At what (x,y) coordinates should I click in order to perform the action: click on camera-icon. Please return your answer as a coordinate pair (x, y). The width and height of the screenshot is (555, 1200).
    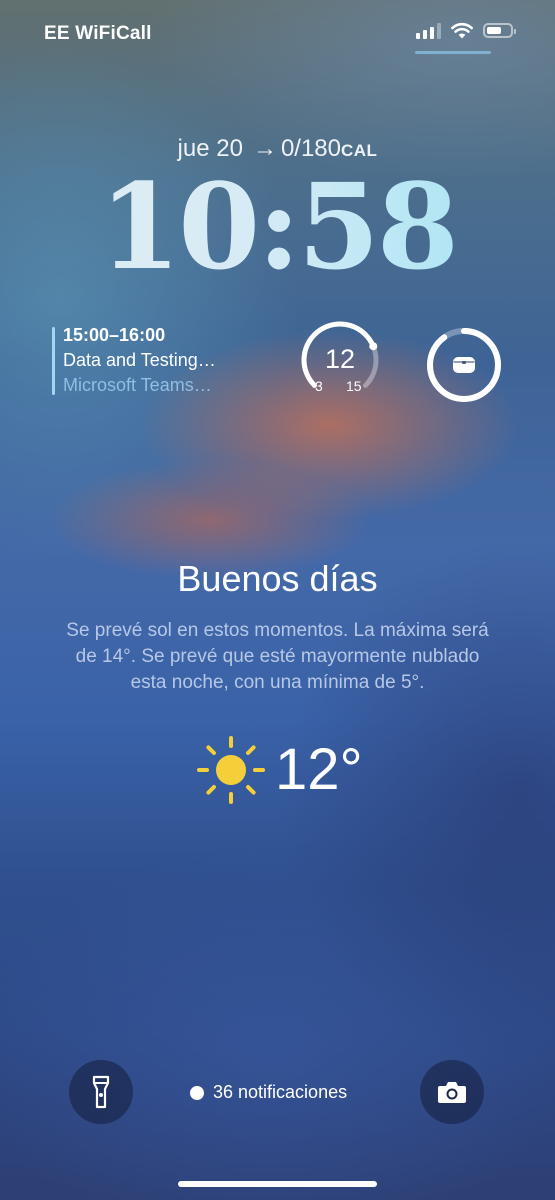
    Looking at the image, I should click on (452, 1092).